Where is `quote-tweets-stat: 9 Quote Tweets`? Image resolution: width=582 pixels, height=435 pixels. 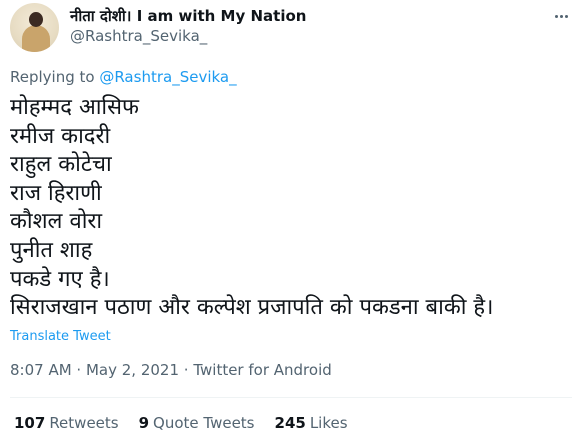 quote-tweets-stat: 9 Quote Tweets is located at coordinates (197, 423).